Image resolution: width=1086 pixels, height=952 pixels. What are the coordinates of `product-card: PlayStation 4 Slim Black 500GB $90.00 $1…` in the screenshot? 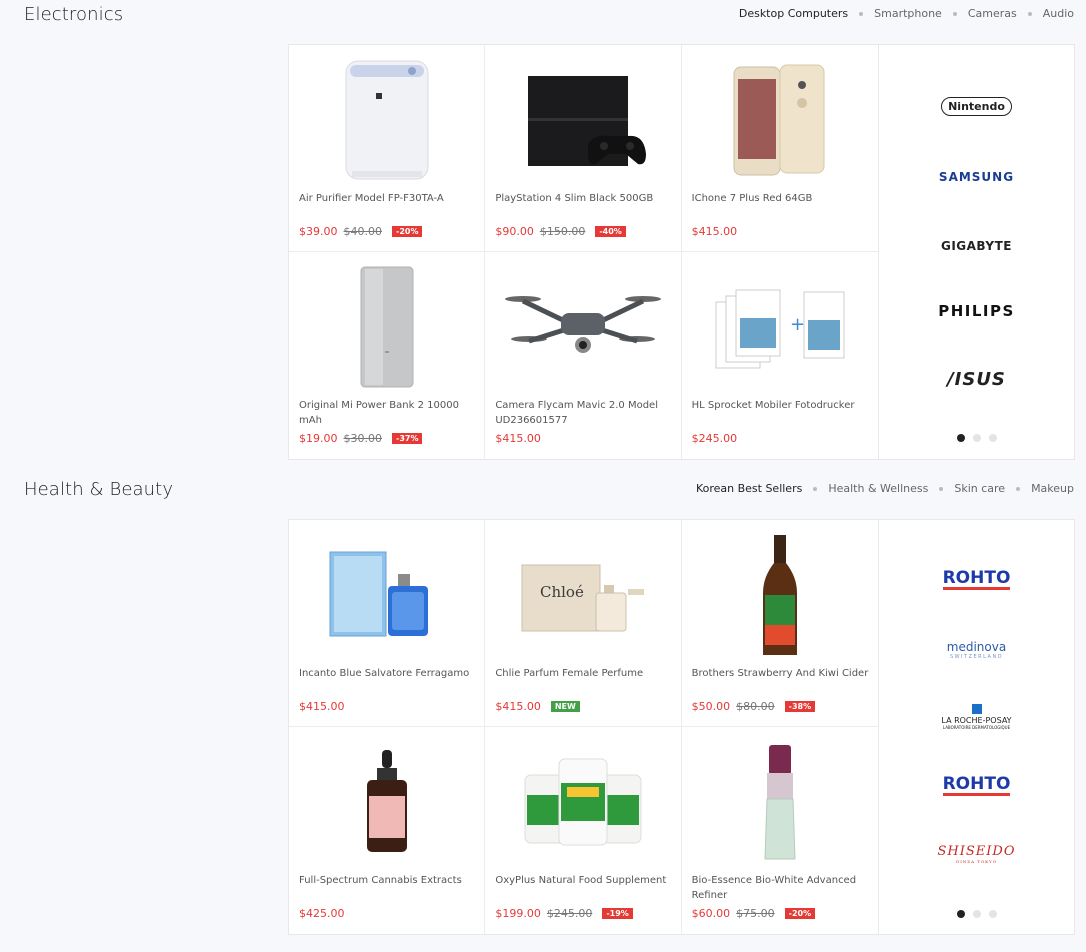 It's located at (583, 148).